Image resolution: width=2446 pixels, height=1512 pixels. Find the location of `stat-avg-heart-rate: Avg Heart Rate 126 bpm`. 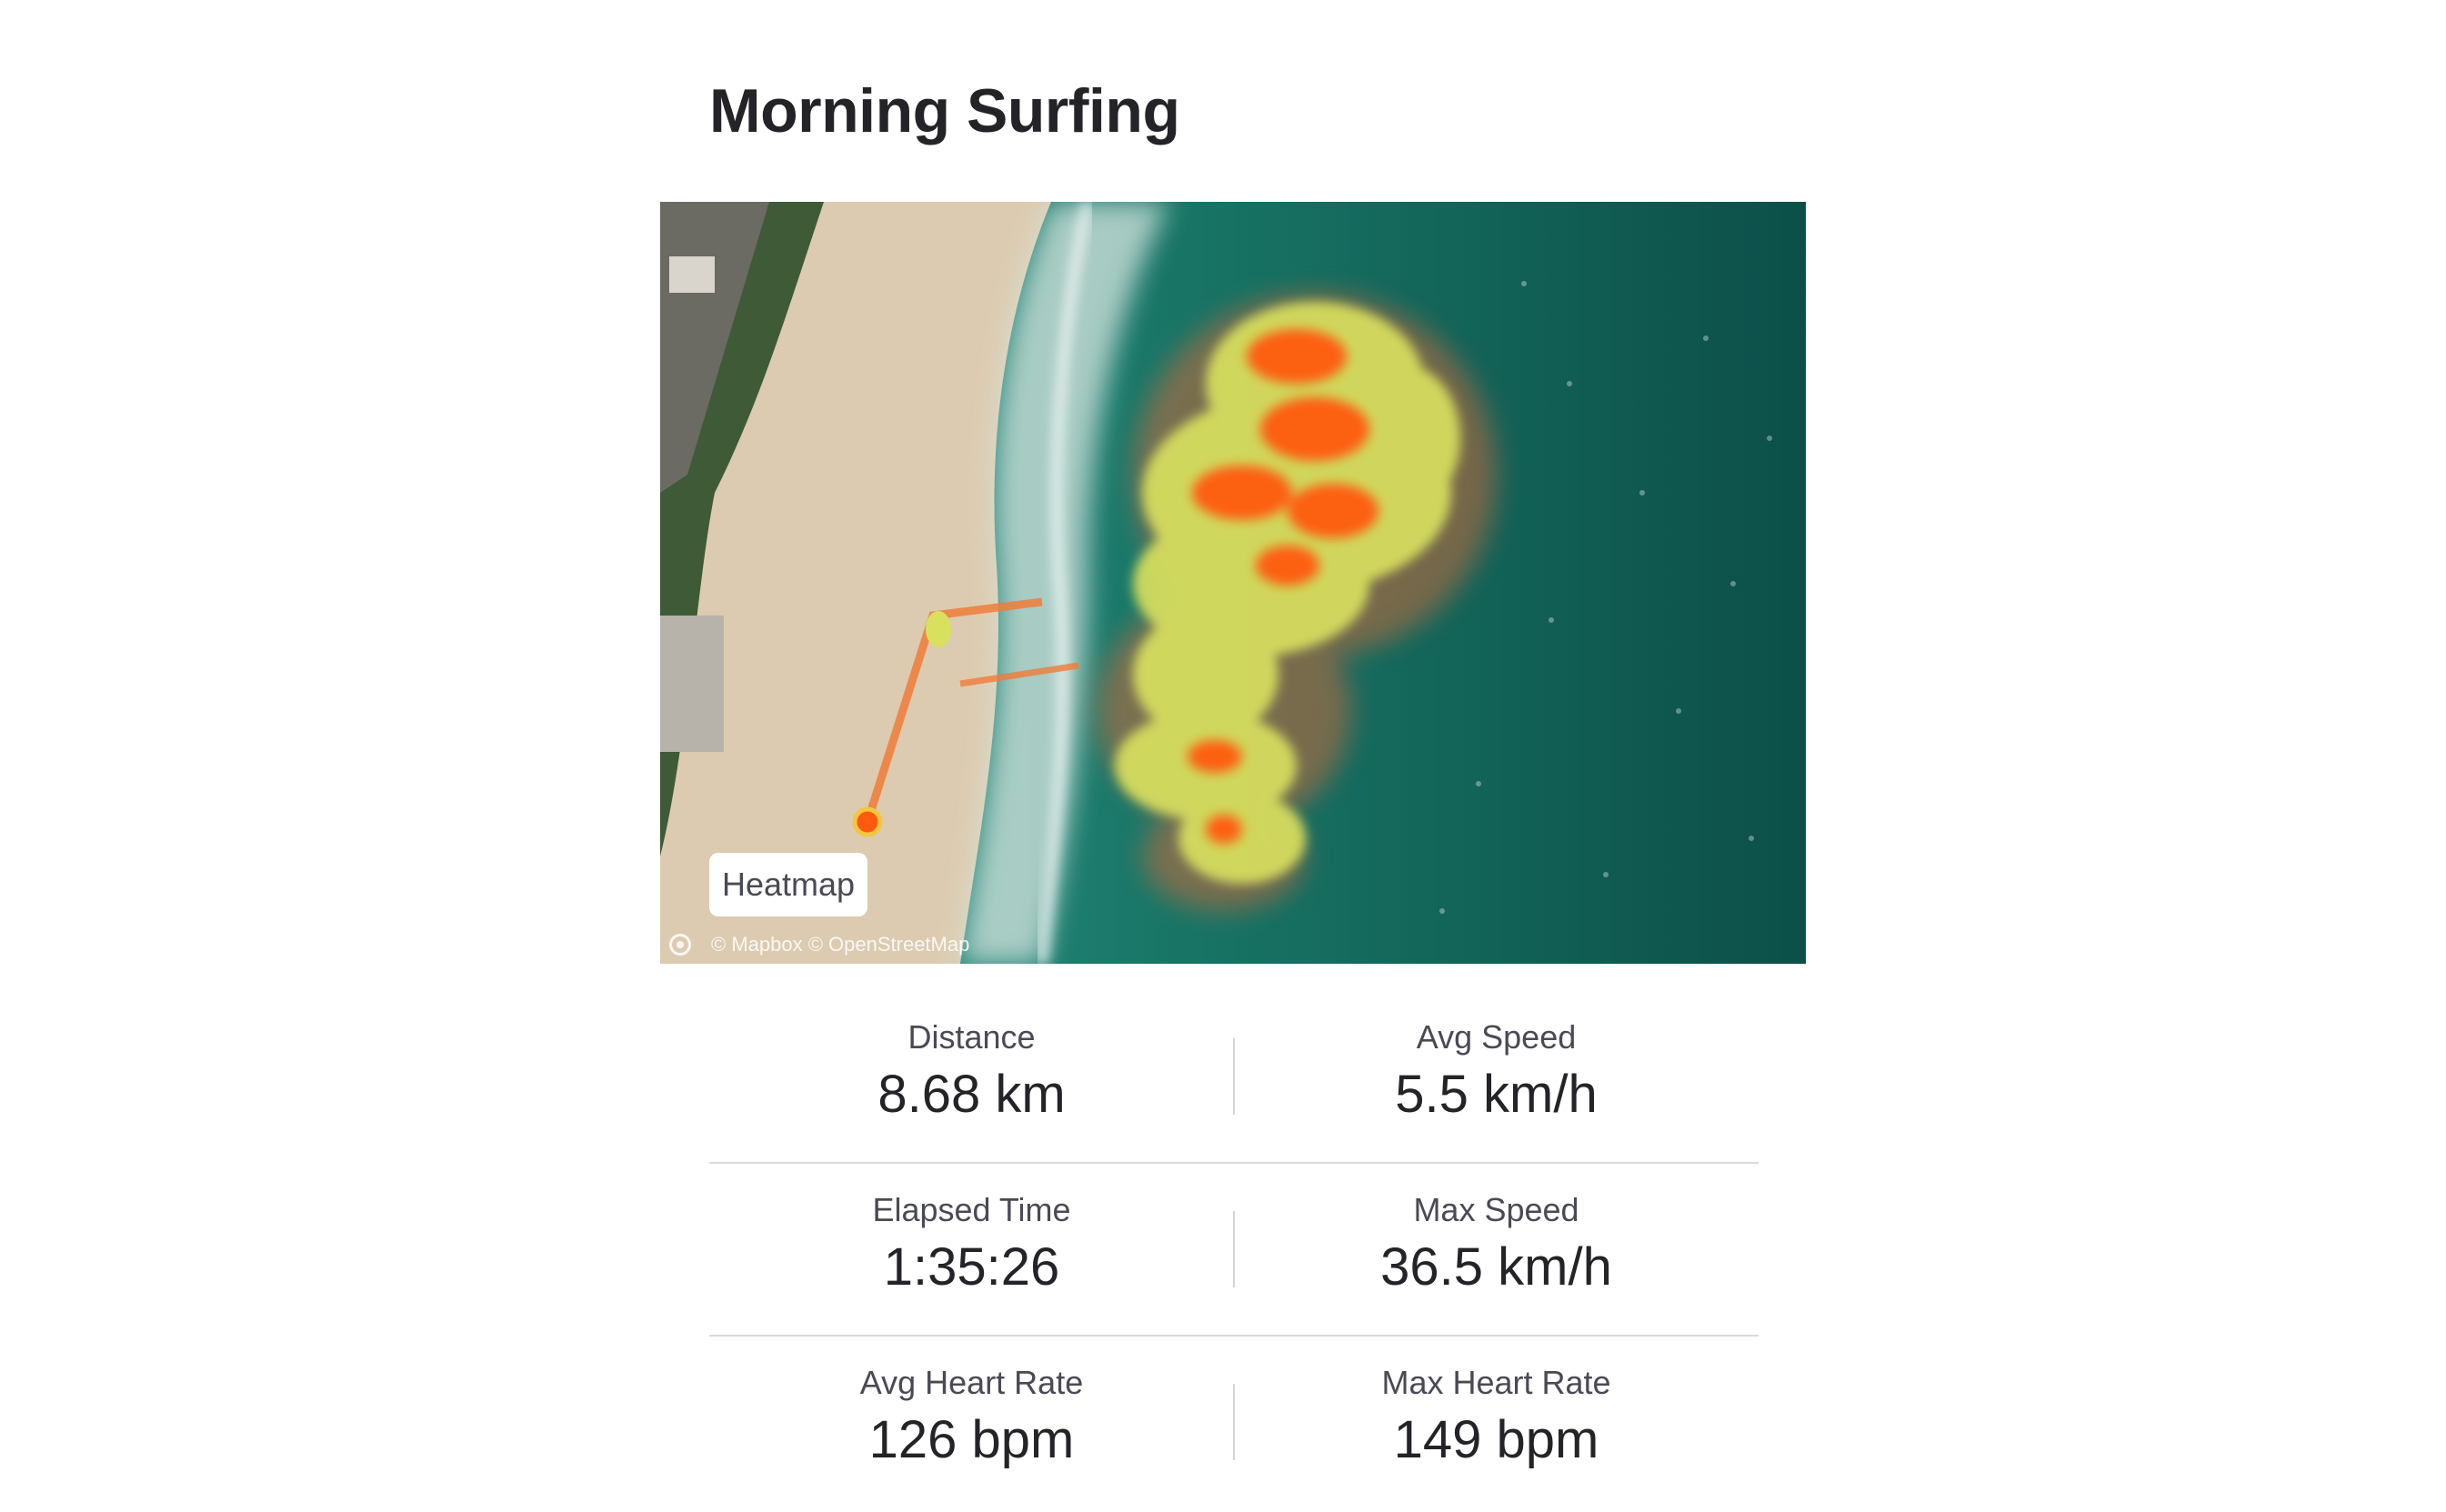

stat-avg-heart-rate: Avg Heart Rate 126 bpm is located at coordinates (971, 1423).